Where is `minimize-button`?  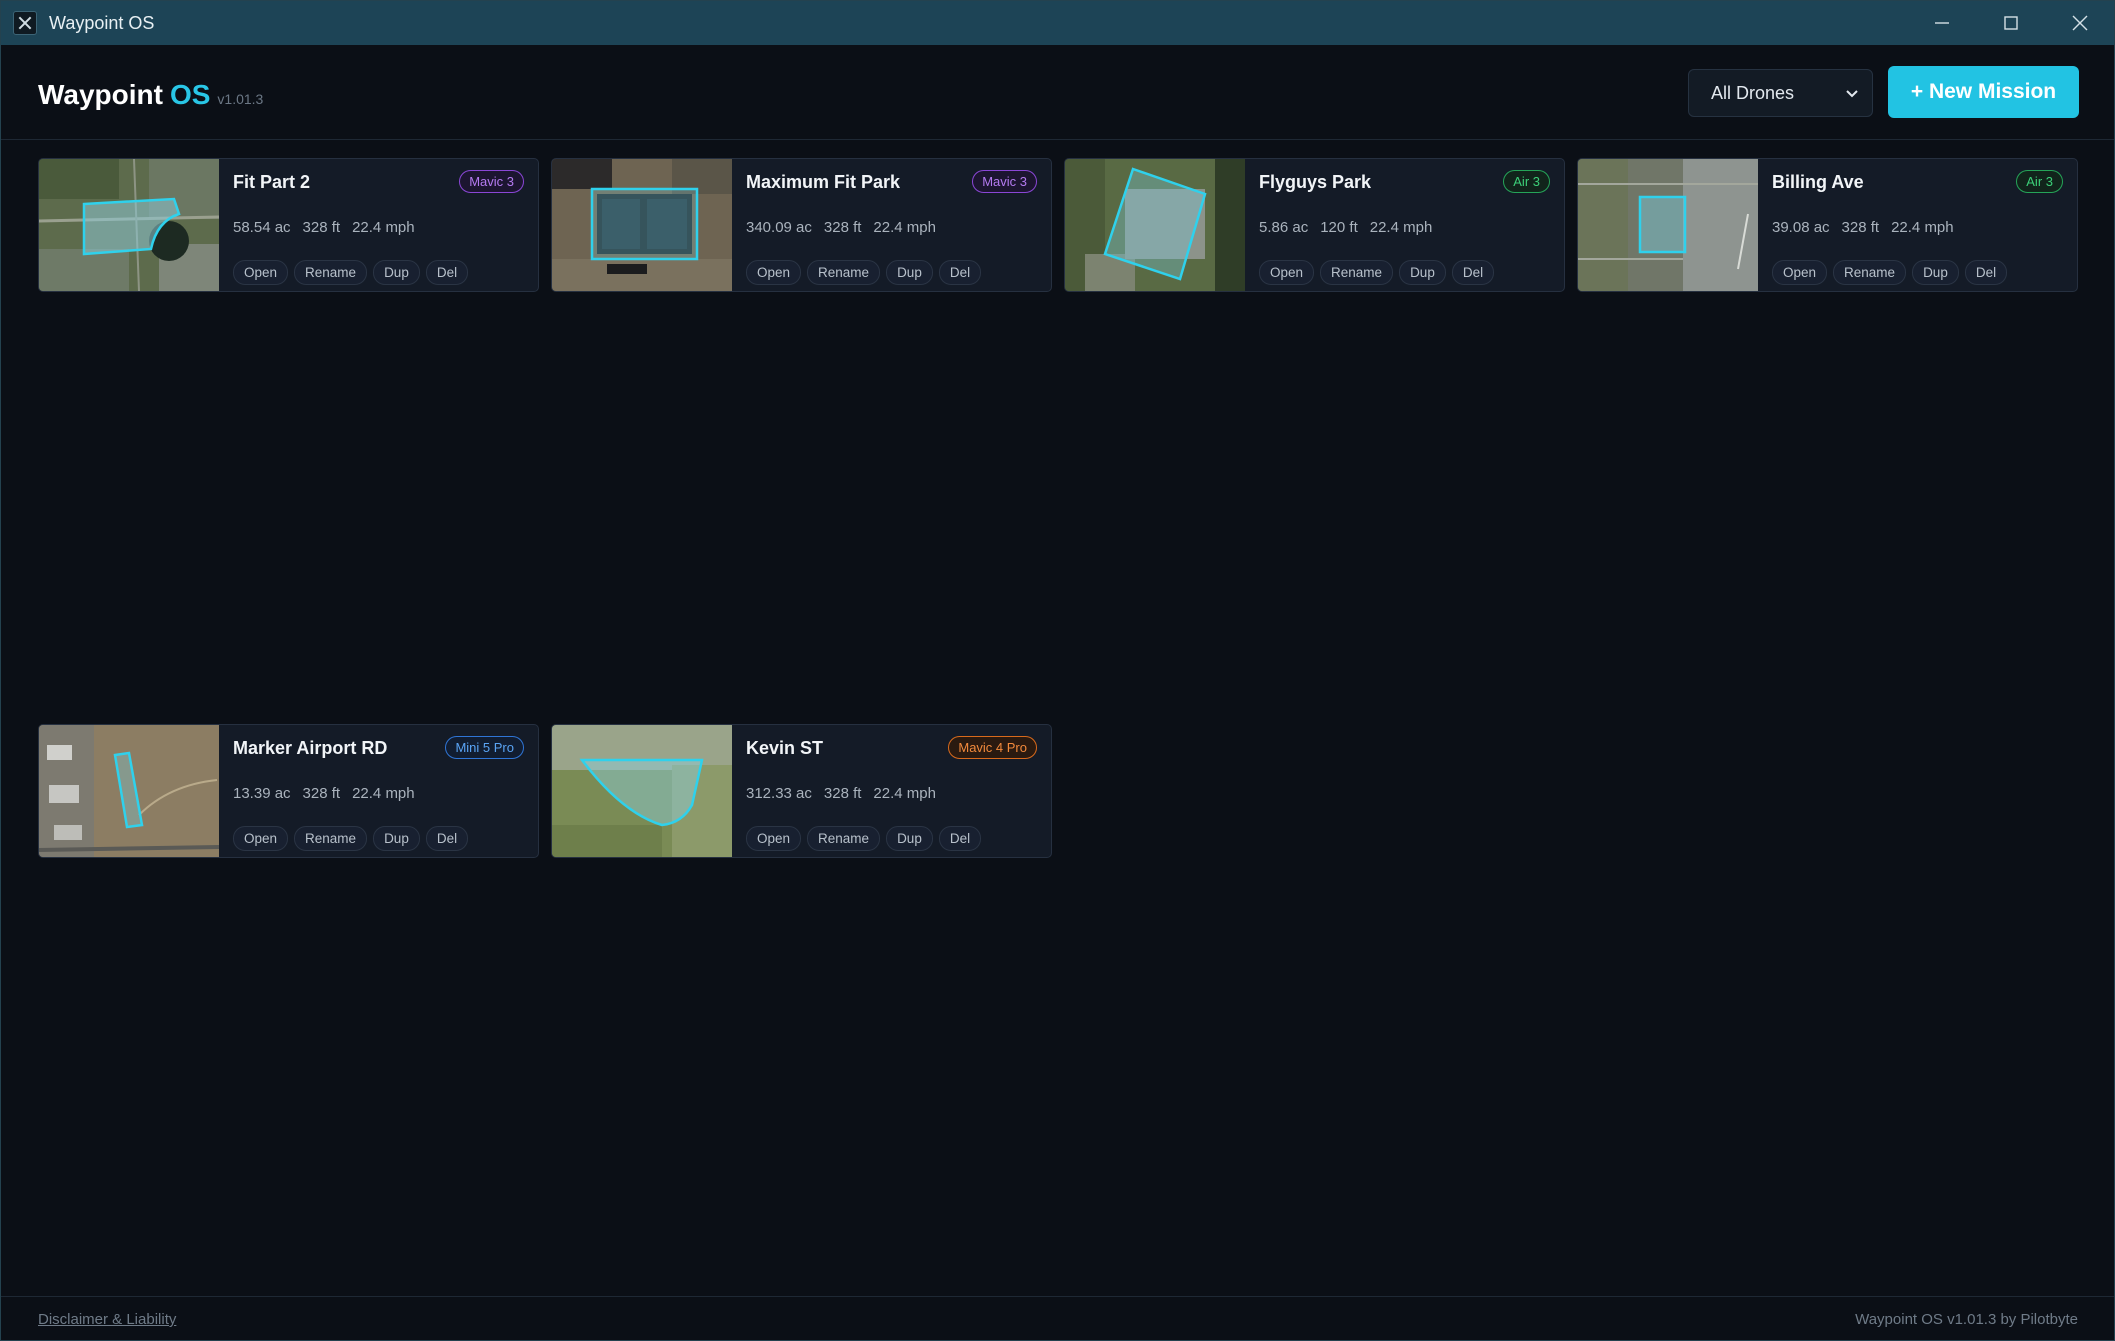 minimize-button is located at coordinates (1941, 23).